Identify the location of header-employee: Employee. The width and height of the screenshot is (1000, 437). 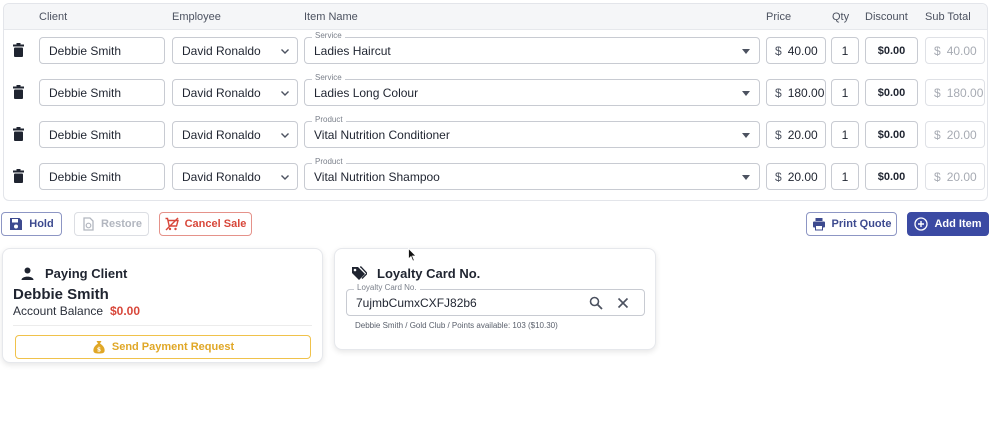
(196, 17).